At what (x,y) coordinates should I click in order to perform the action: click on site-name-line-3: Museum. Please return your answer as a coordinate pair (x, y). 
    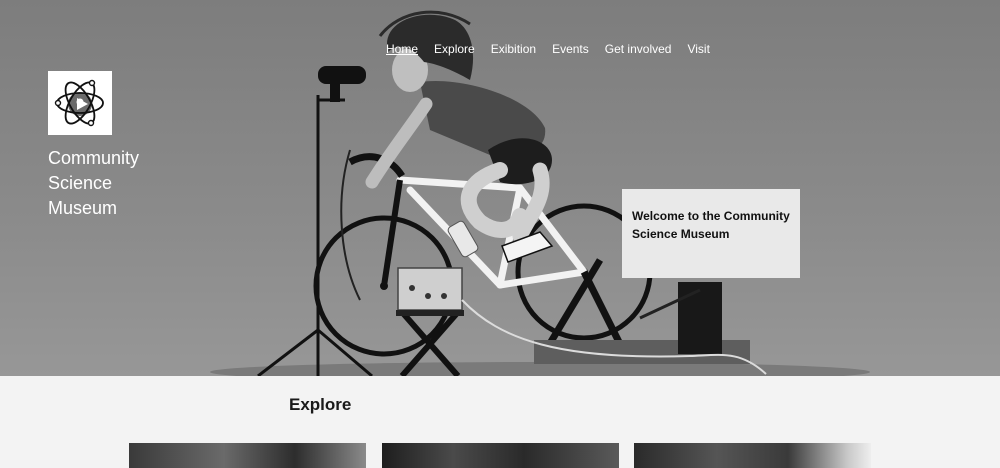
    Looking at the image, I should click on (83, 208).